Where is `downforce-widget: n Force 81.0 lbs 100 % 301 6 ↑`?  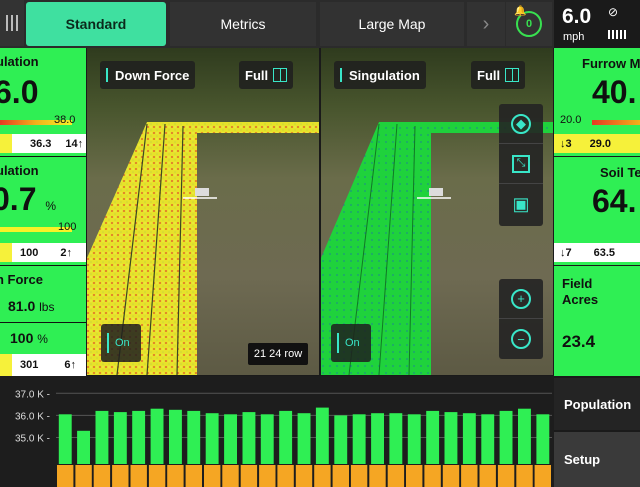 downforce-widget: n Force 81.0 lbs 100 % 301 6 ↑ is located at coordinates (43, 321).